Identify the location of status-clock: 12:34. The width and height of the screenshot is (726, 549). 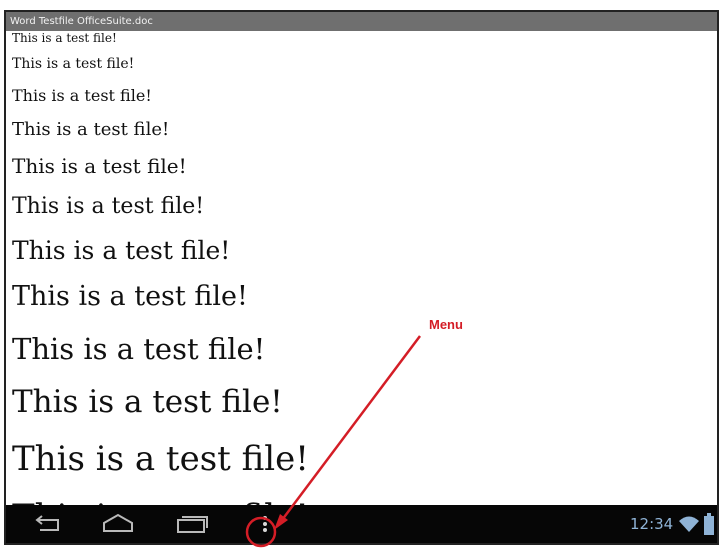
(652, 524).